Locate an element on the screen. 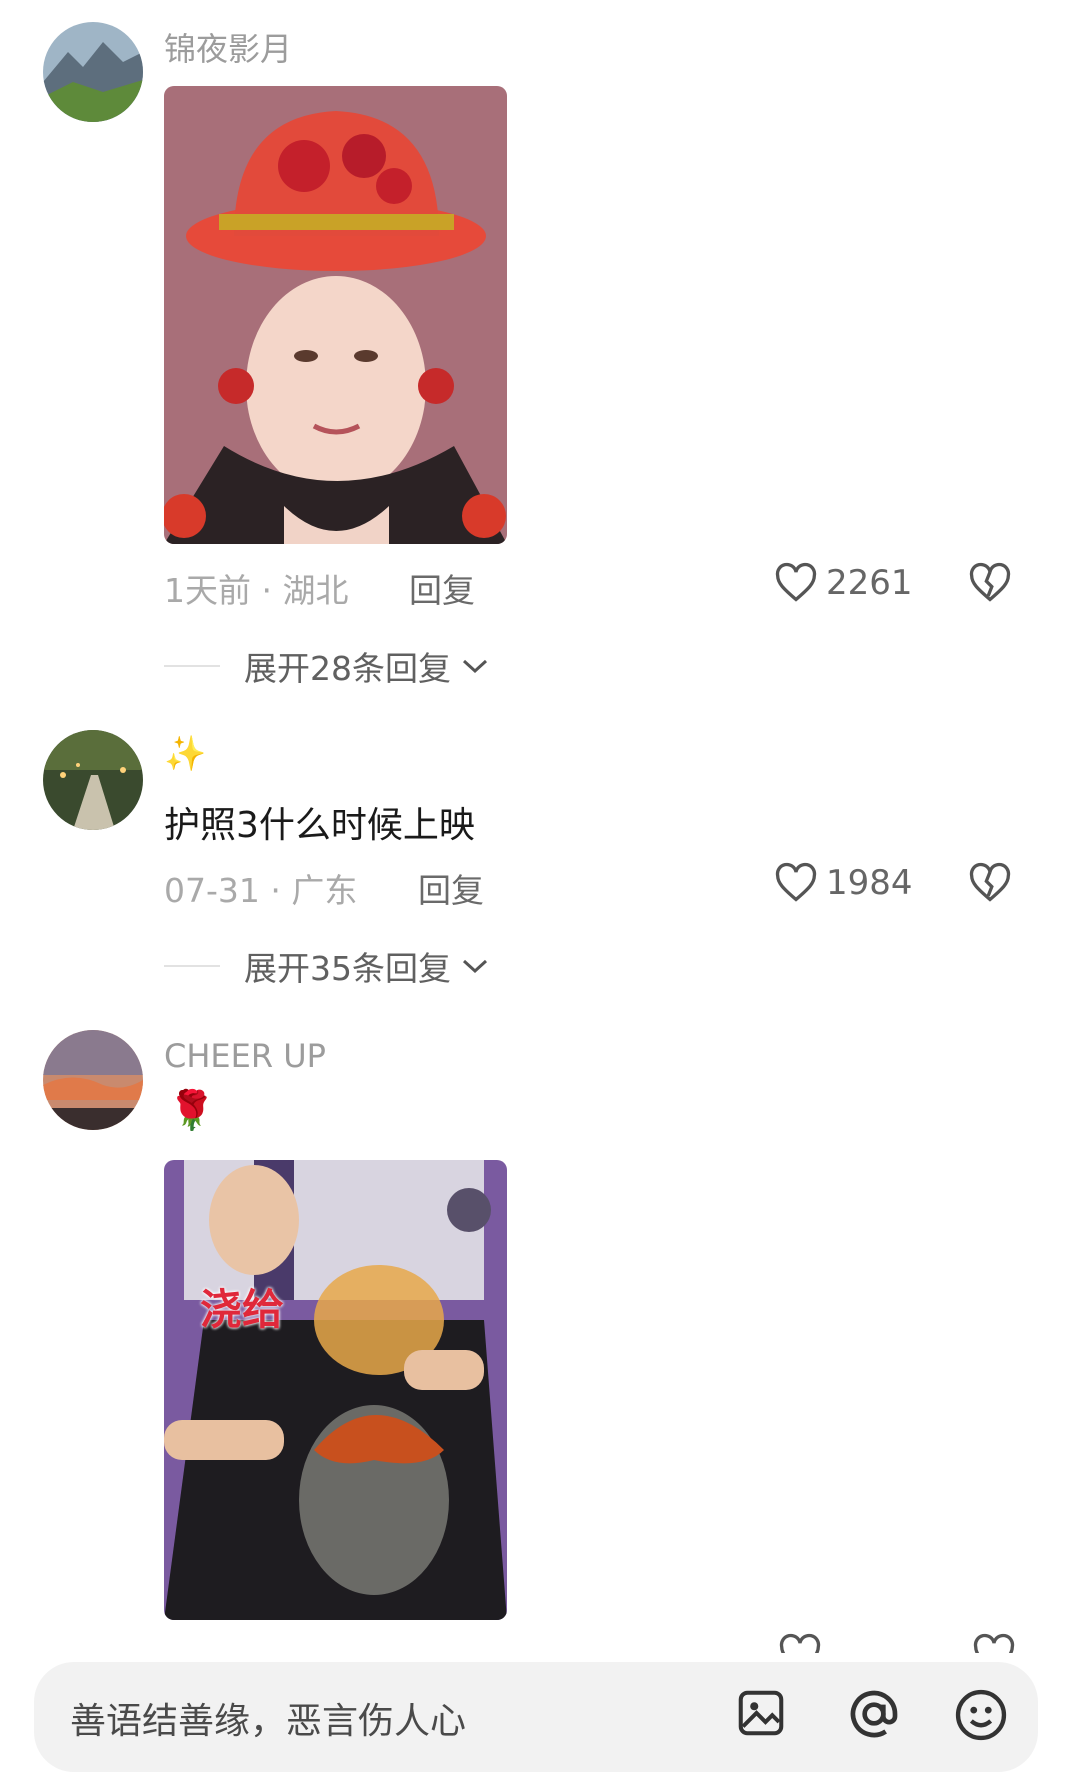 The image size is (1074, 1772). expand-replies-label: 展开28条回复 is located at coordinates (347, 668).